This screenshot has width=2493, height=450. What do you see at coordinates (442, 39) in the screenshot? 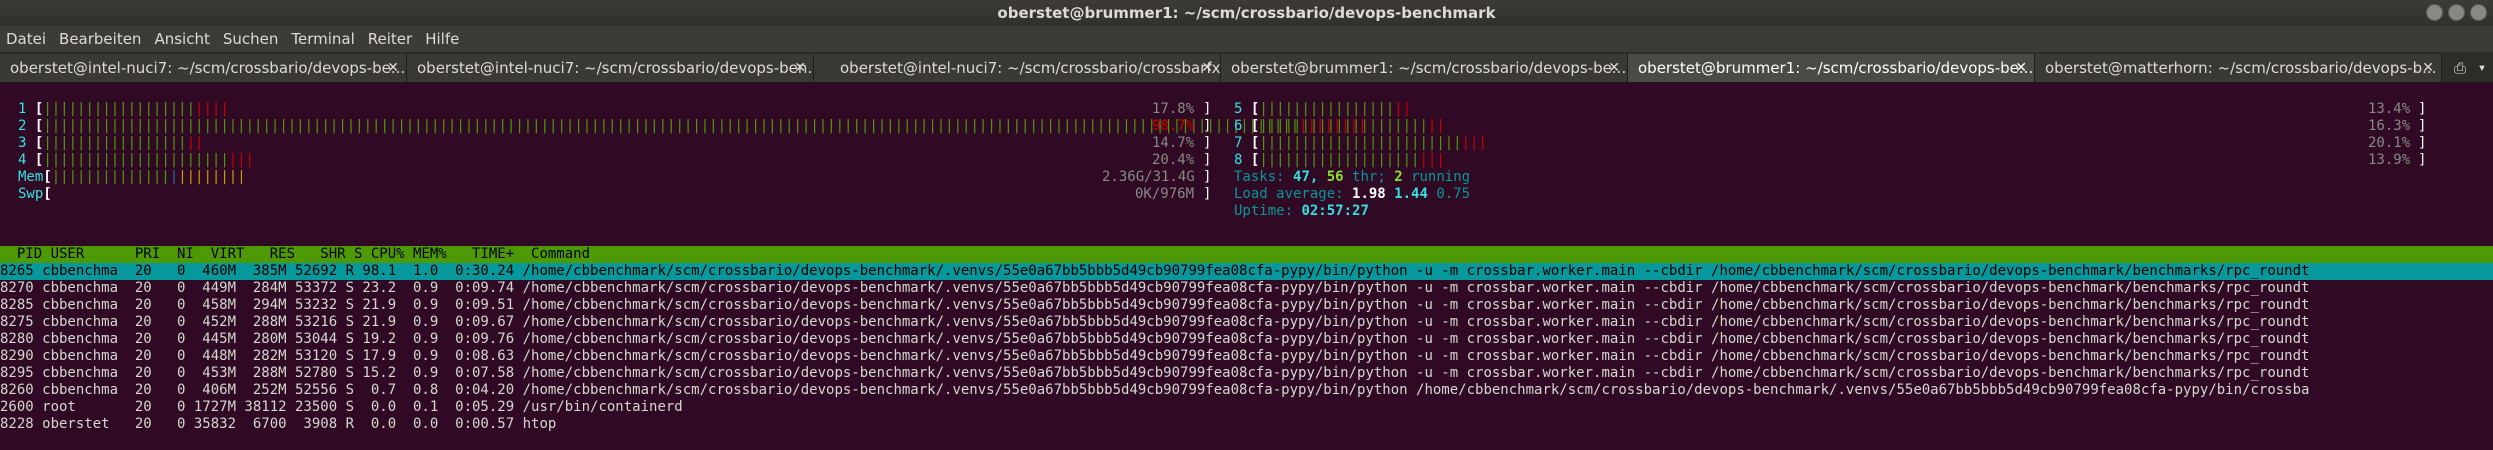
I see `menu-hilfe: Hilfe` at bounding box center [442, 39].